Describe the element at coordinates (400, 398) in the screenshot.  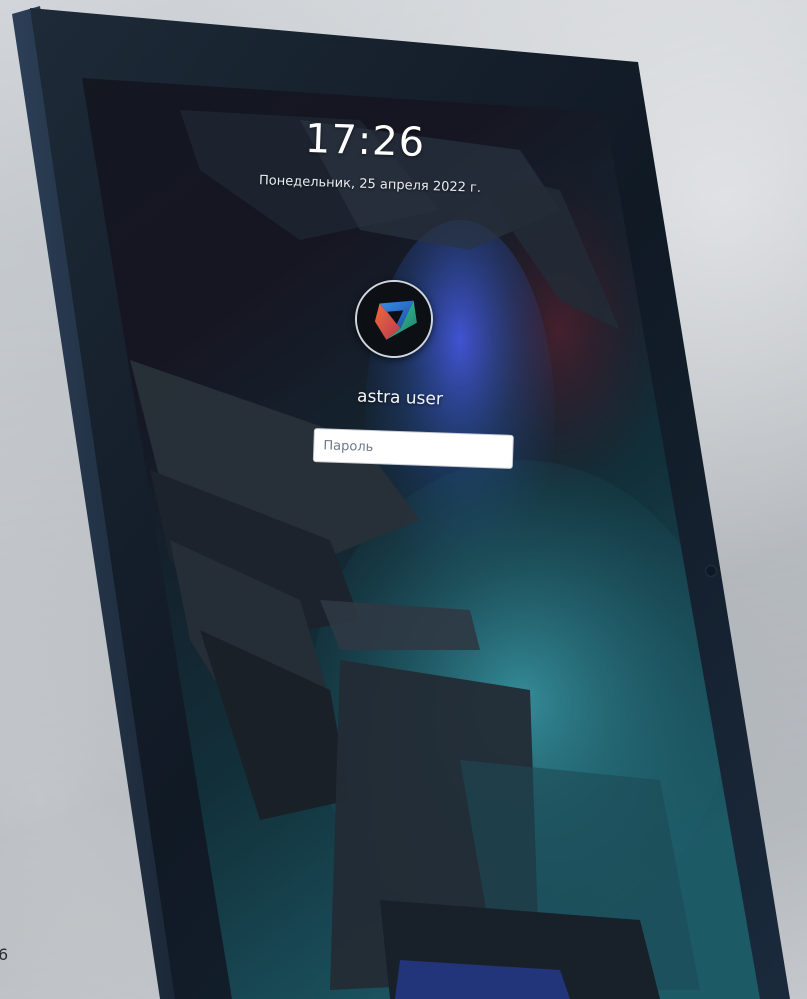
I see `user-name: astra user` at that location.